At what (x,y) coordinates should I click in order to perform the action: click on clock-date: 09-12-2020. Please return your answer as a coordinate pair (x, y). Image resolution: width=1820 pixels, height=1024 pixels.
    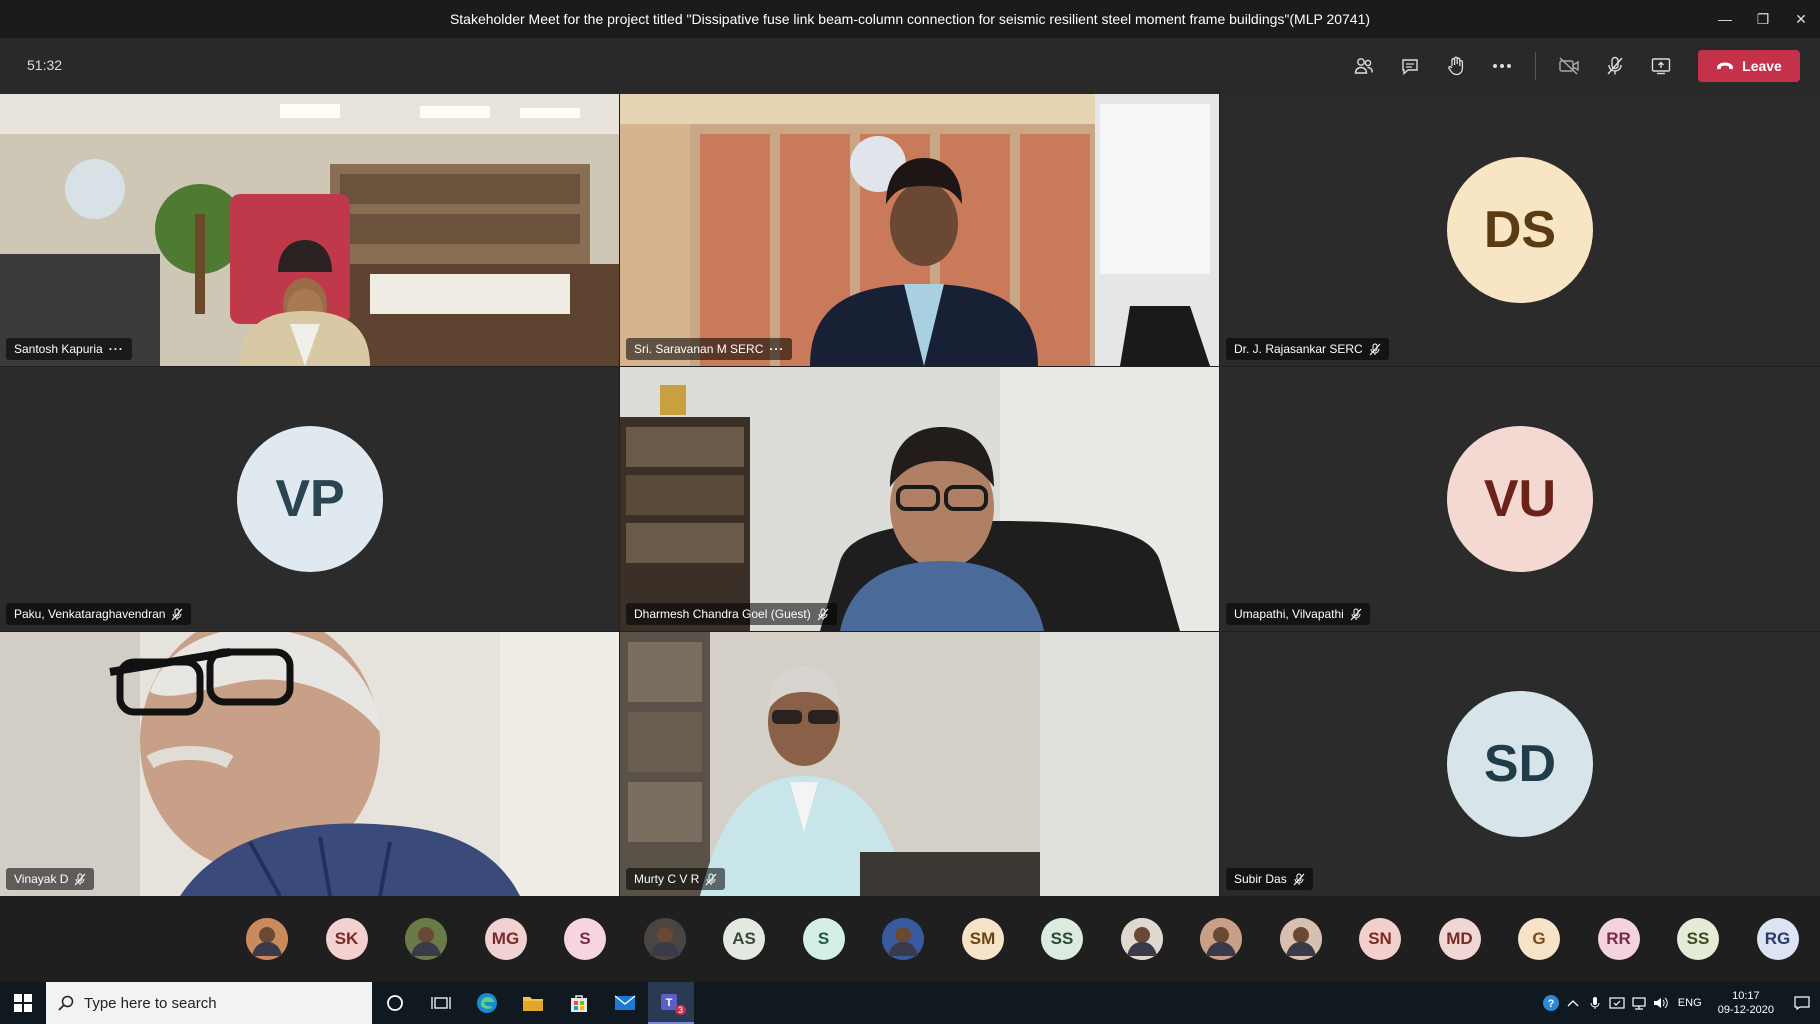
    Looking at the image, I should click on (1745, 1010).